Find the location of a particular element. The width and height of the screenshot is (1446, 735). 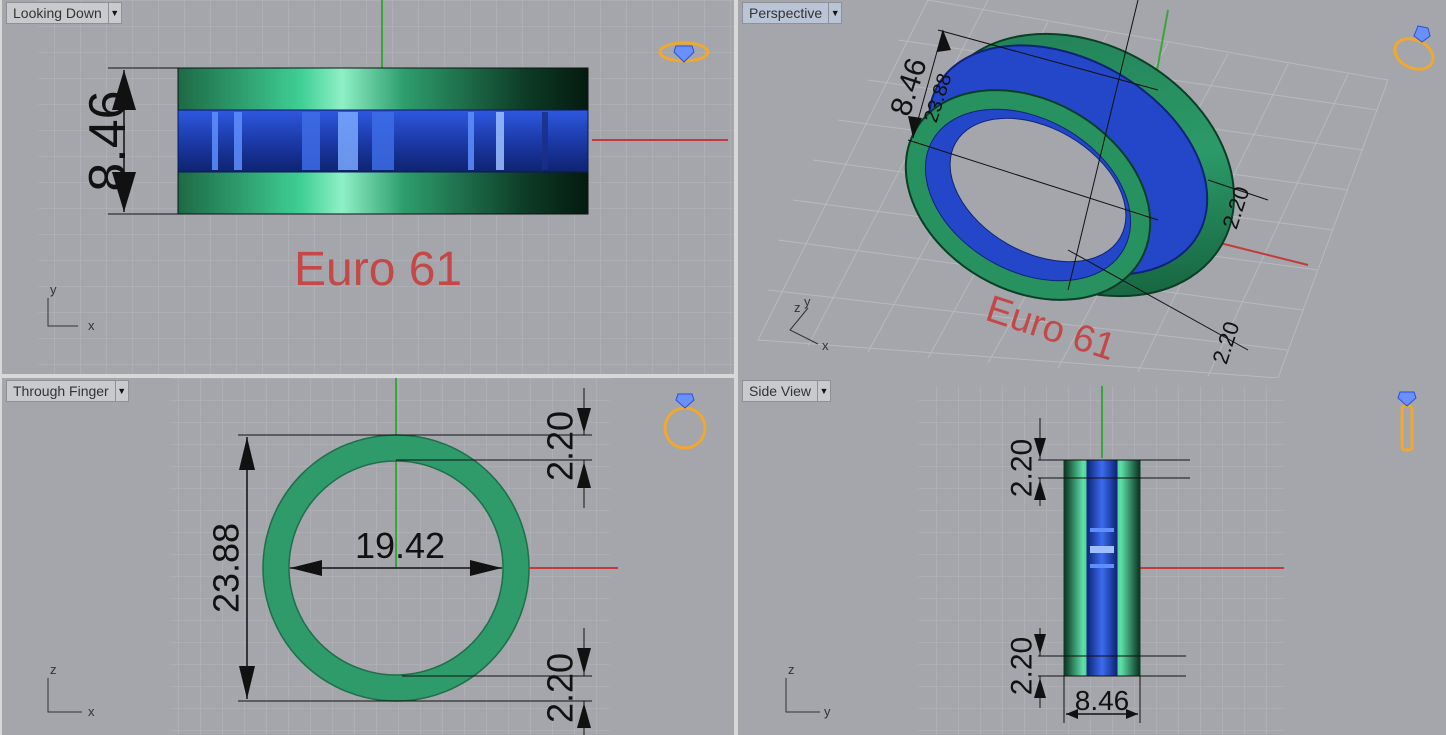

viewport-title: Looking Down is located at coordinates (57, 13).